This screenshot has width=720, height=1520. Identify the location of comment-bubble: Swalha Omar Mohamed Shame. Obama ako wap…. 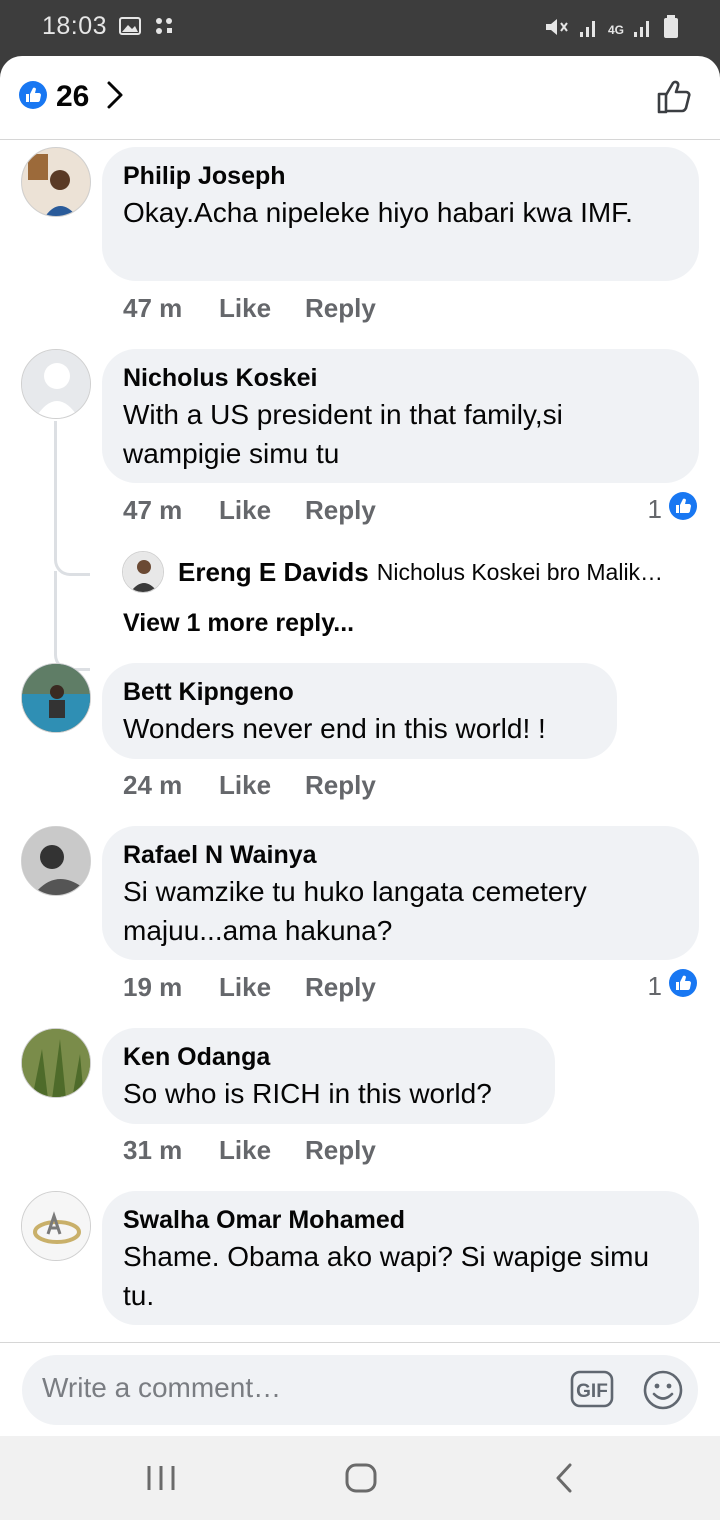
(400, 1258).